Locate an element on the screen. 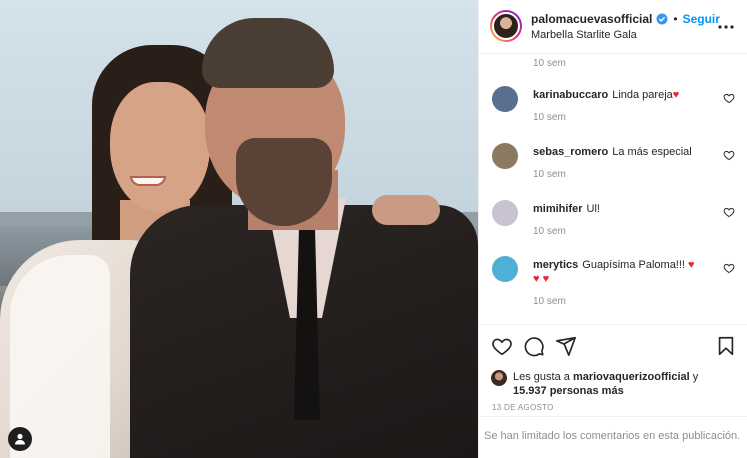 The height and width of the screenshot is (458, 747). owner-avatar is located at coordinates (506, 26).